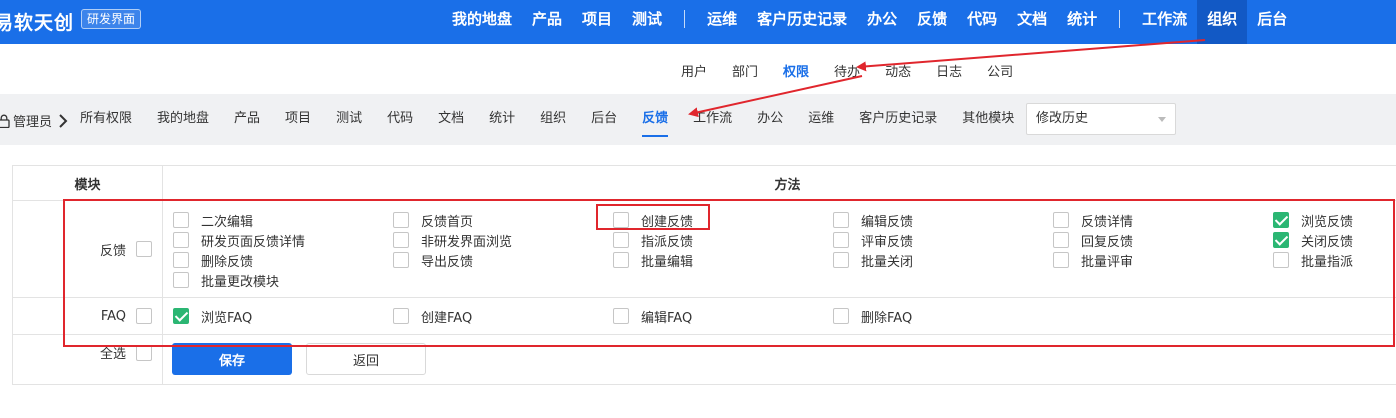 This screenshot has height=418, width=1396. What do you see at coordinates (712, 119) in the screenshot?
I see `module-tab-workflow: 工作流` at bounding box center [712, 119].